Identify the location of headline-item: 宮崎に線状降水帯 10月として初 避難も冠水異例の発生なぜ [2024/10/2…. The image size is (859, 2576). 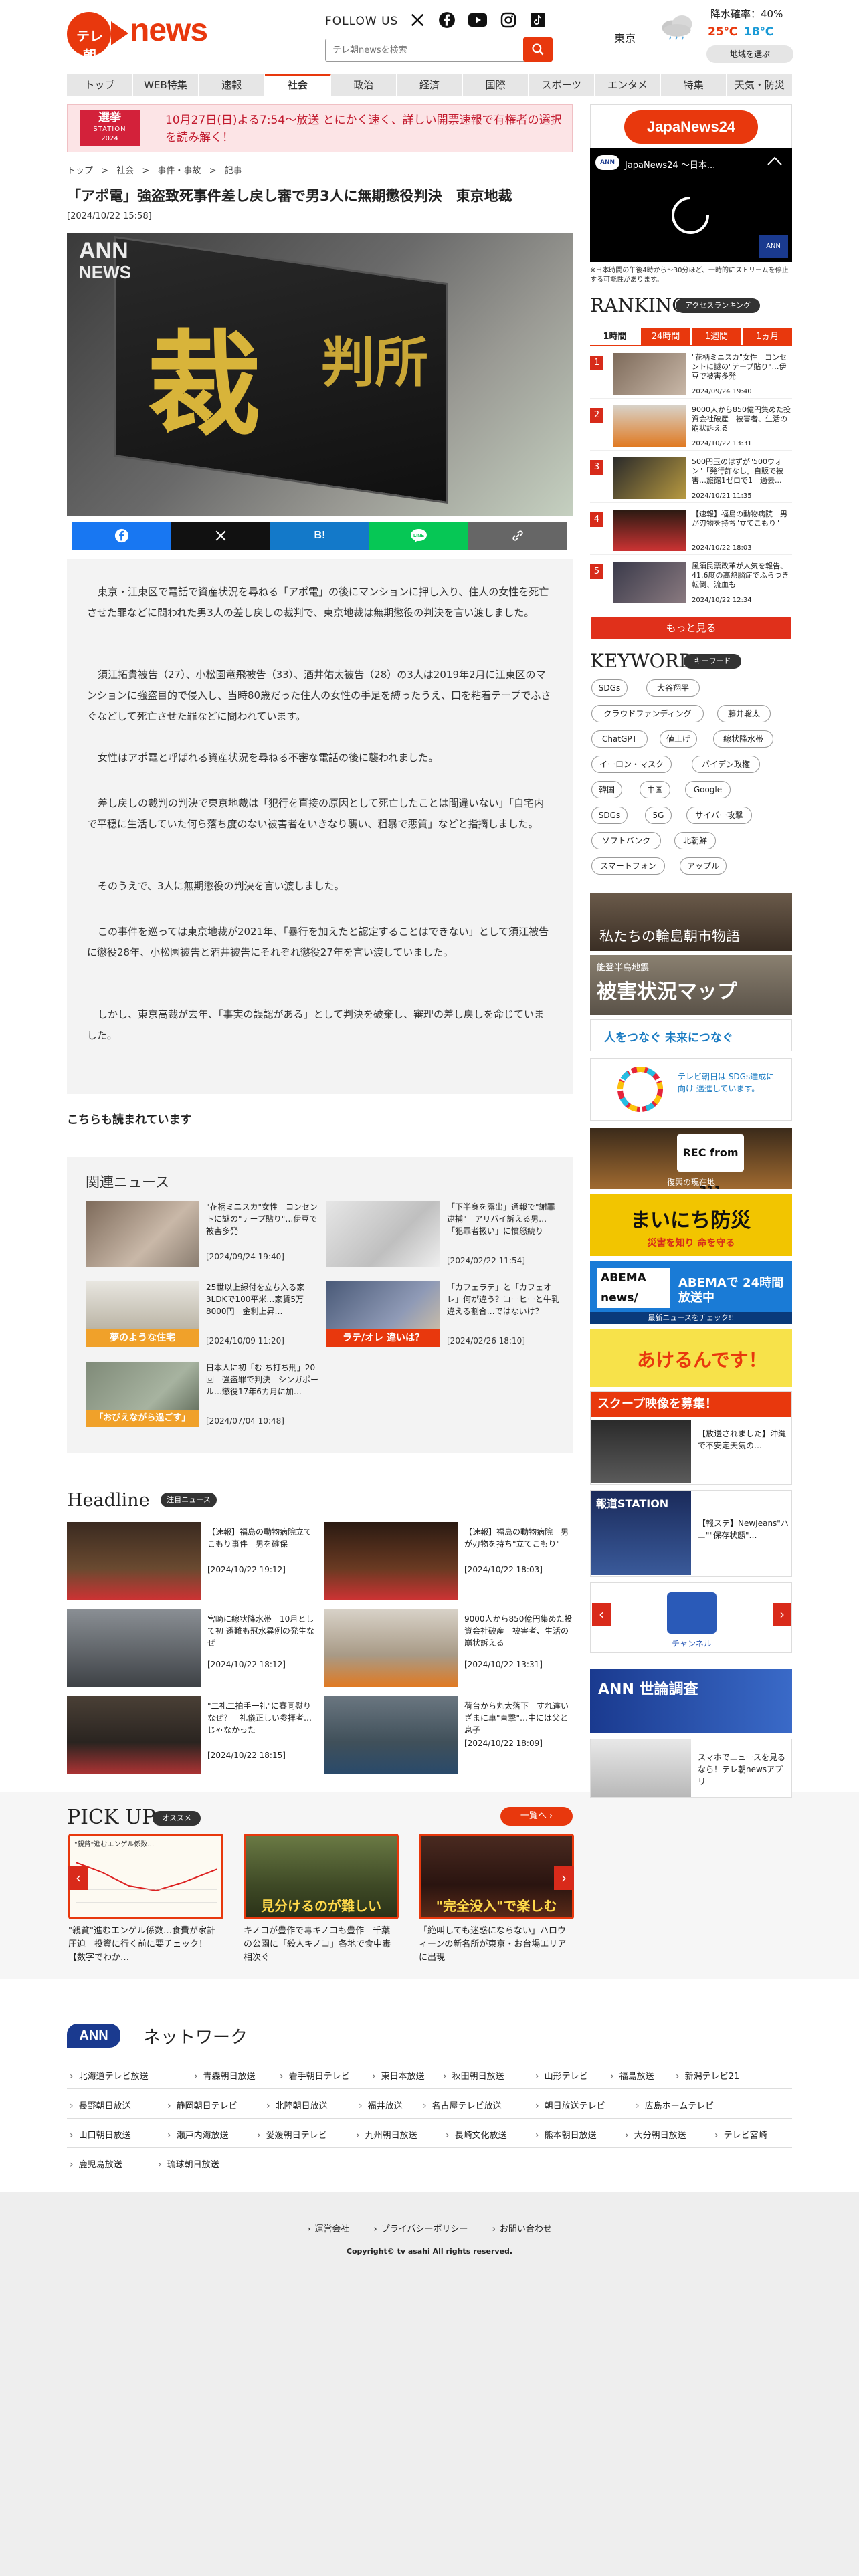
(193, 1648).